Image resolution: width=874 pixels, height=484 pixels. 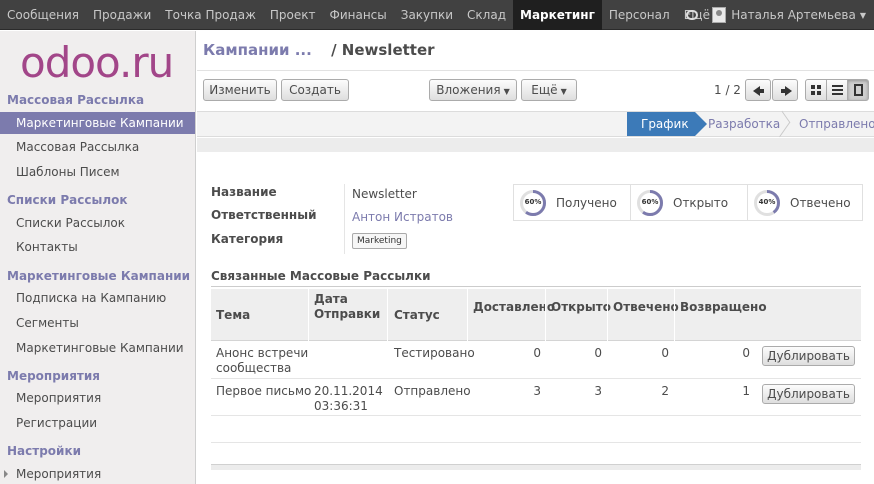 I want to click on pager-previous-button, so click(x=758, y=90).